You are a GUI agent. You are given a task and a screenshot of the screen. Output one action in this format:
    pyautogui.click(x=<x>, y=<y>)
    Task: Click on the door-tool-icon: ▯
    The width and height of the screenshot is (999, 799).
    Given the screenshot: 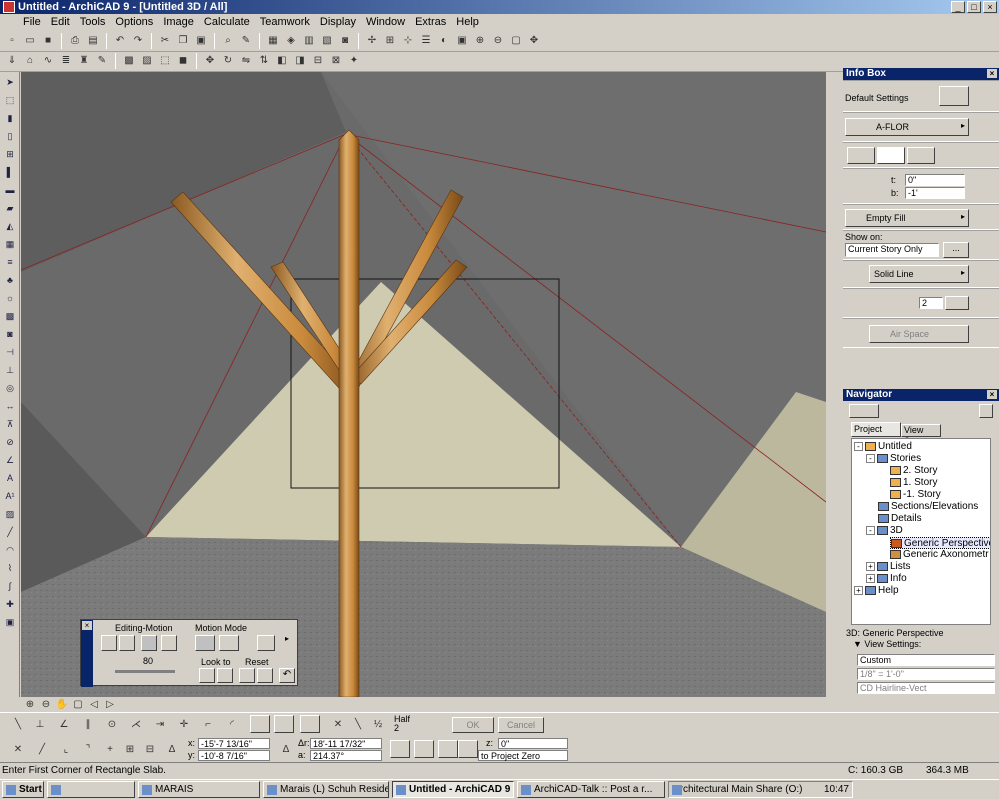 What is the action you would take?
    pyautogui.click(x=10, y=136)
    